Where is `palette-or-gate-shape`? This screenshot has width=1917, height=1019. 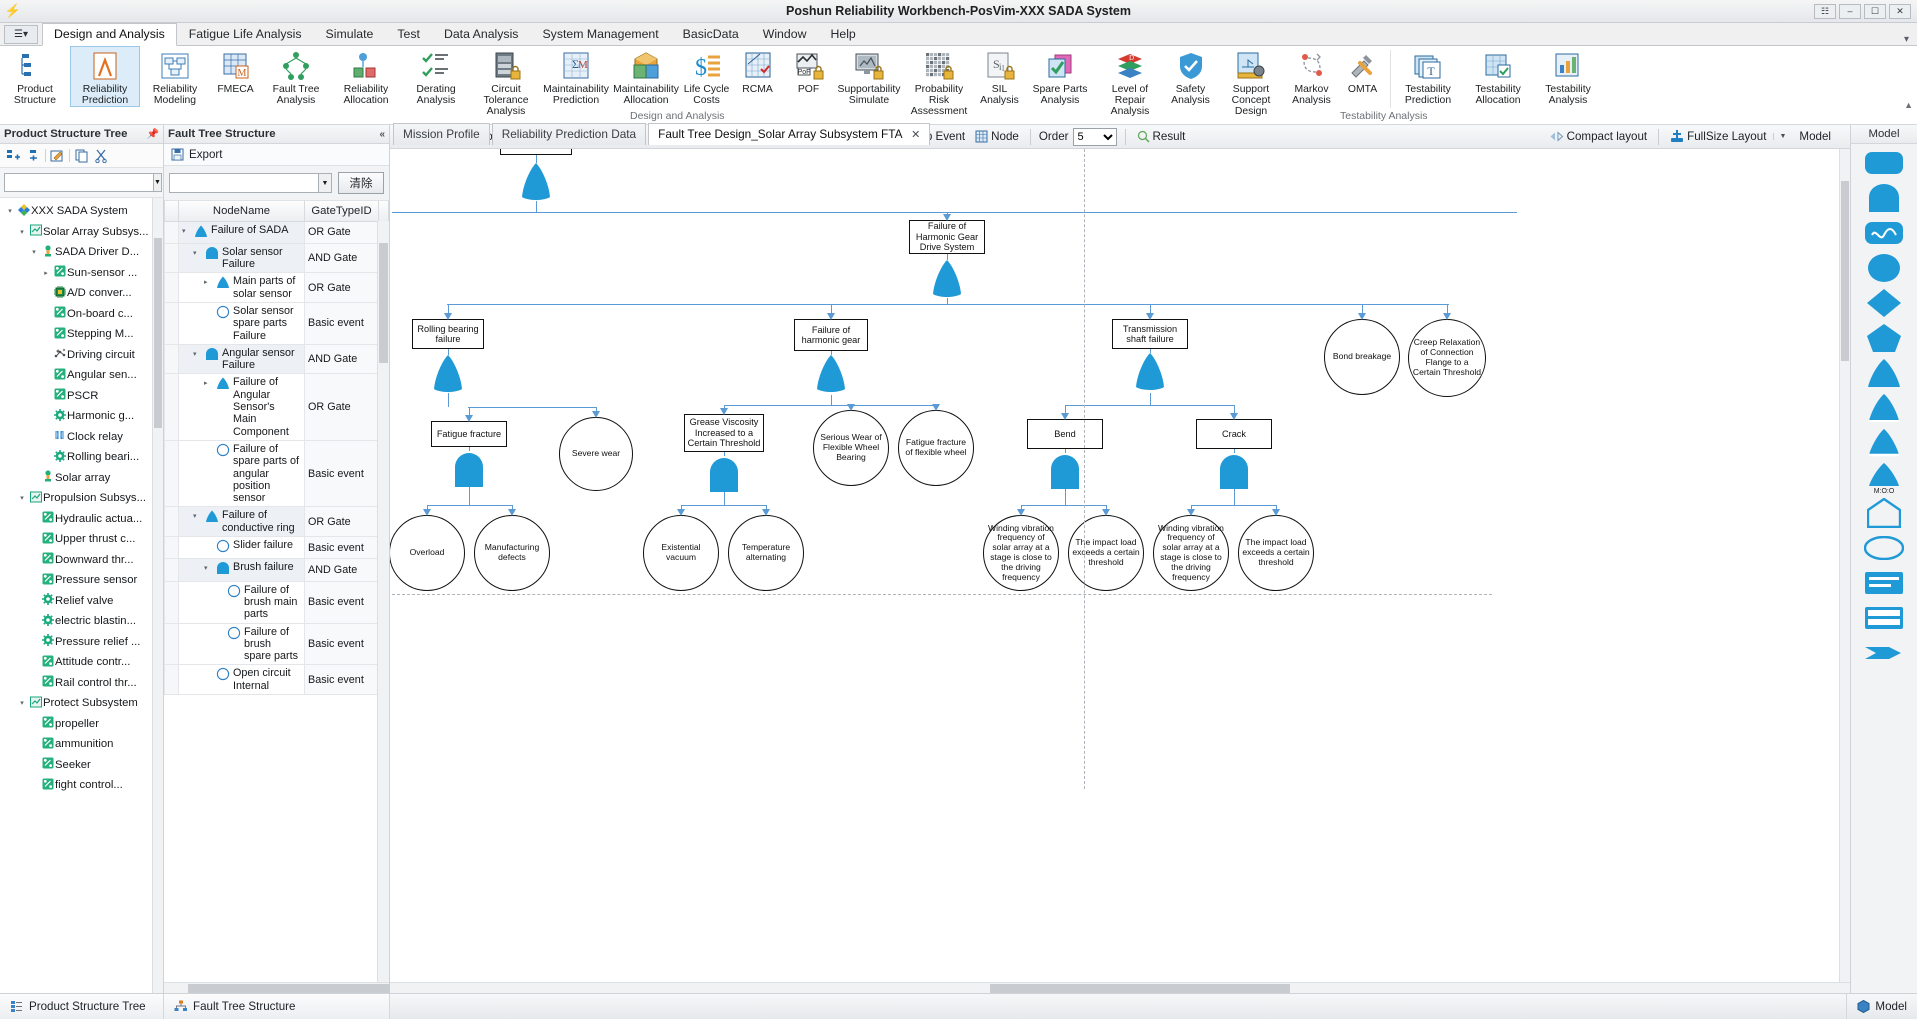 palette-or-gate-shape is located at coordinates (1884, 373).